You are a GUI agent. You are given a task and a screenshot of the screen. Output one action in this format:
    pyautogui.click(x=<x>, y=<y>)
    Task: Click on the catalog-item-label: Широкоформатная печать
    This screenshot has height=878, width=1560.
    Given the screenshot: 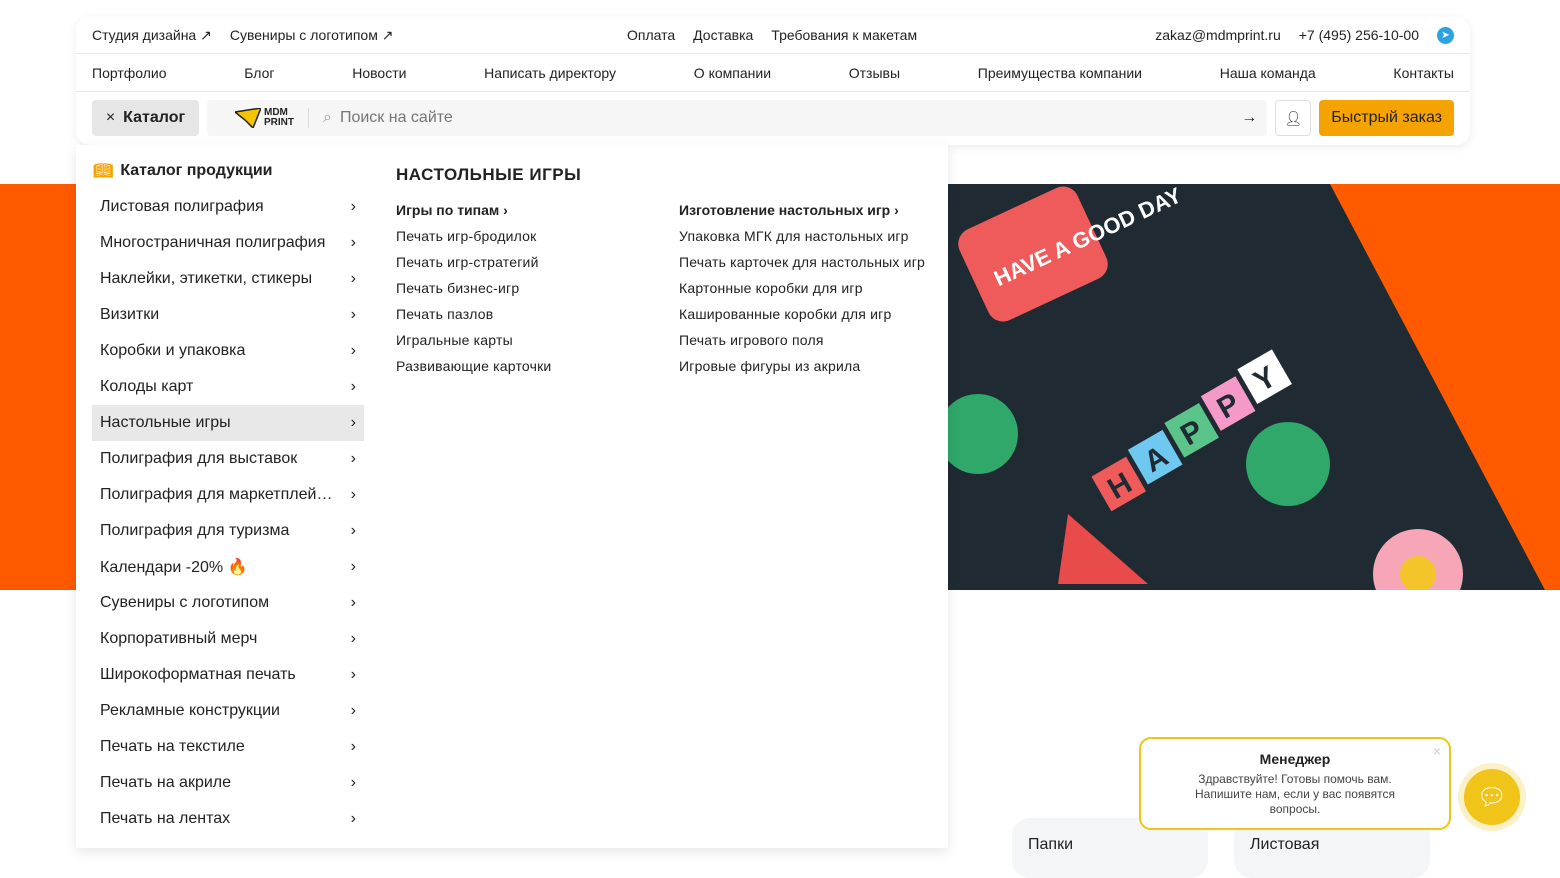 What is the action you would take?
    pyautogui.click(x=198, y=674)
    